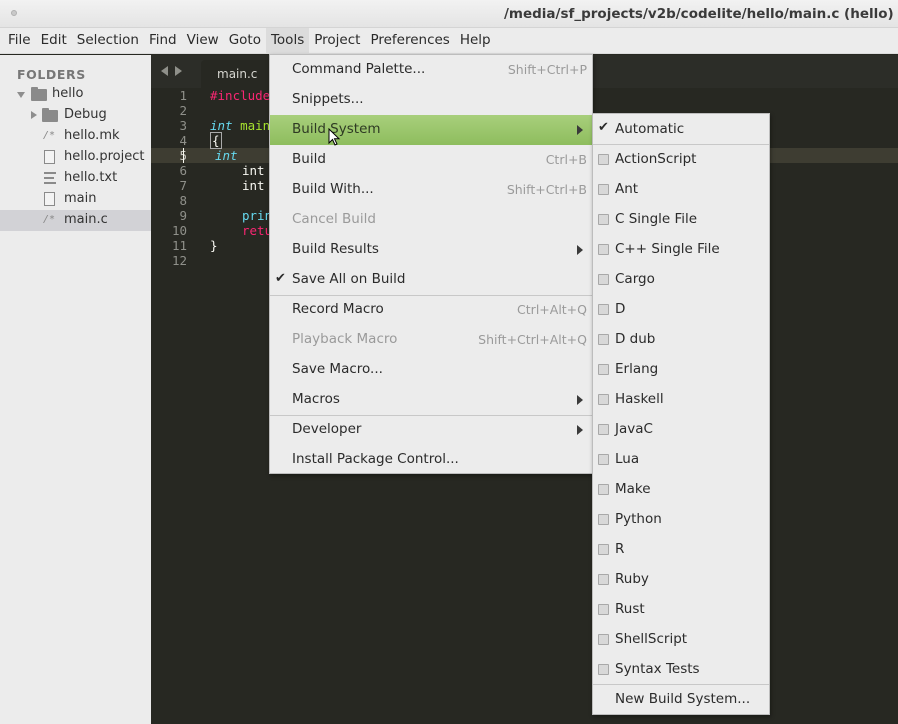  What do you see at coordinates (14, 13) in the screenshot?
I see `window-control-icon` at bounding box center [14, 13].